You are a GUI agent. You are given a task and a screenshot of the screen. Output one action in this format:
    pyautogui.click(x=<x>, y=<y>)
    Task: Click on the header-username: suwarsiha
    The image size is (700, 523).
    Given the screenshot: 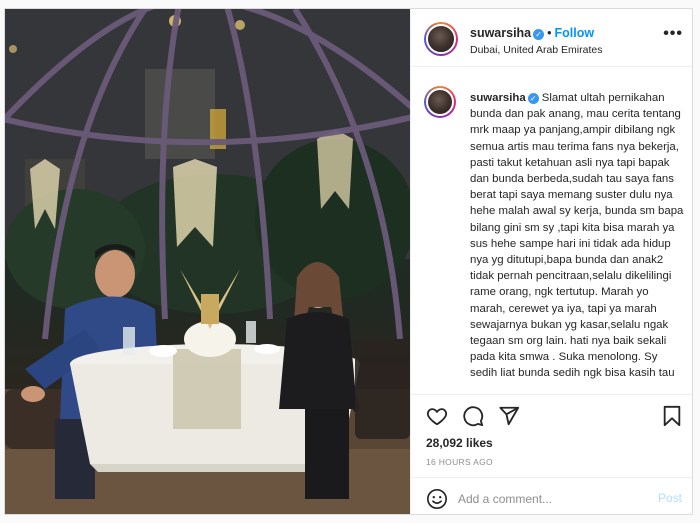 What is the action you would take?
    pyautogui.click(x=500, y=33)
    